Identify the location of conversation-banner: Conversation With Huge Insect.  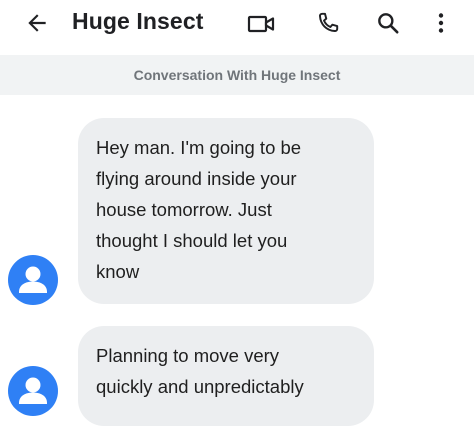
(237, 75).